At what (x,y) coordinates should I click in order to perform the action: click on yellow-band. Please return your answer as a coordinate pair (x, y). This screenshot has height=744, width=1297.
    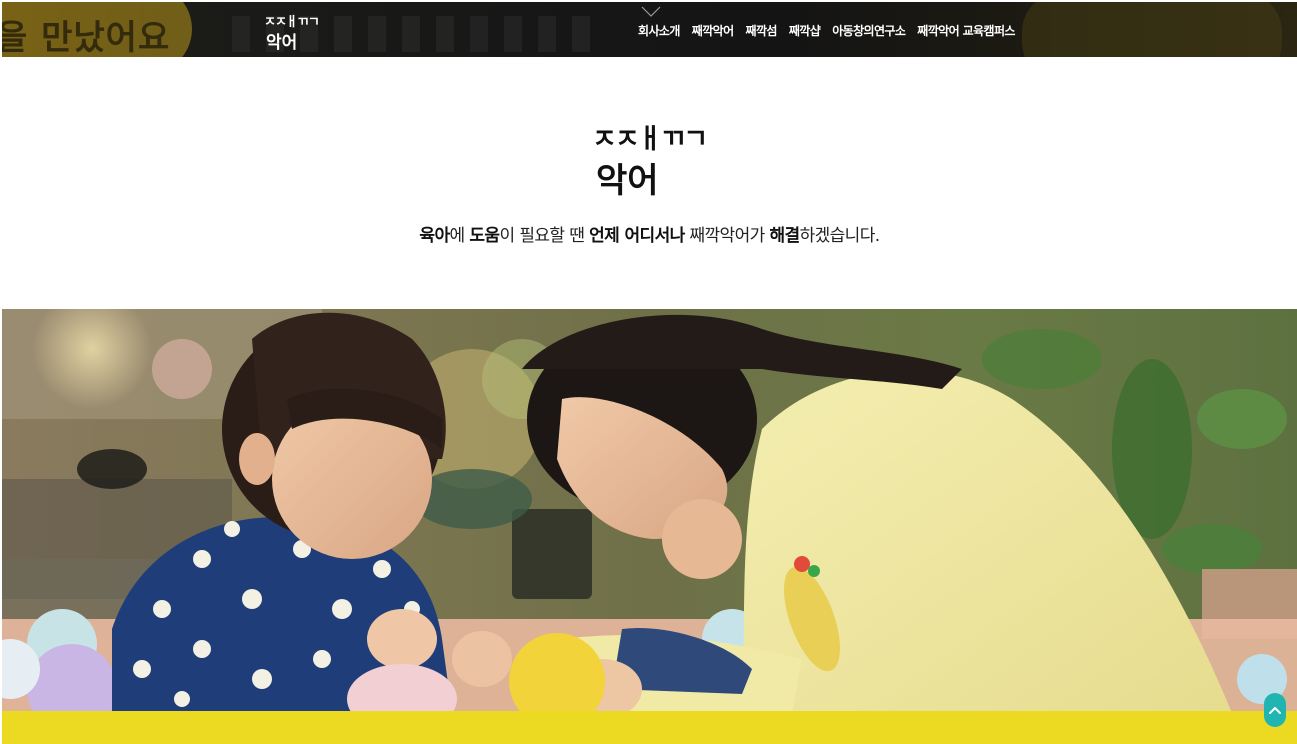
    Looking at the image, I should click on (649, 727).